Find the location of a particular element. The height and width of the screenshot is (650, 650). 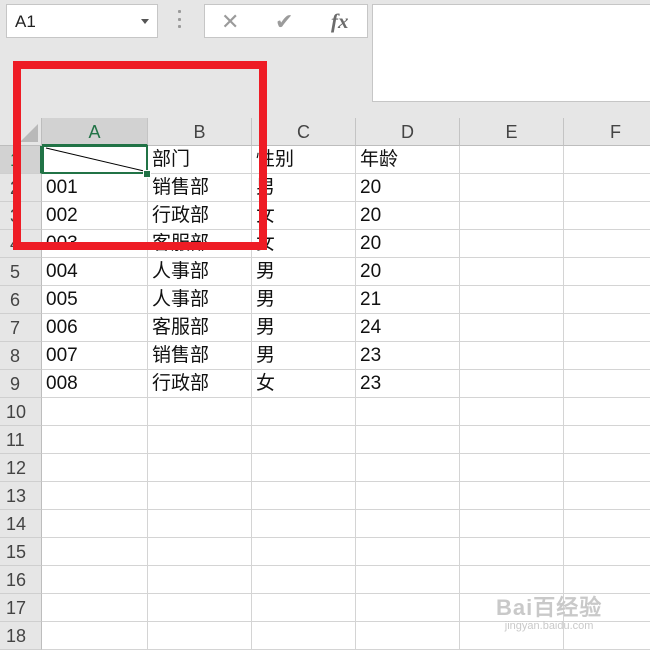

row-header-18: 18 is located at coordinates (21, 636).